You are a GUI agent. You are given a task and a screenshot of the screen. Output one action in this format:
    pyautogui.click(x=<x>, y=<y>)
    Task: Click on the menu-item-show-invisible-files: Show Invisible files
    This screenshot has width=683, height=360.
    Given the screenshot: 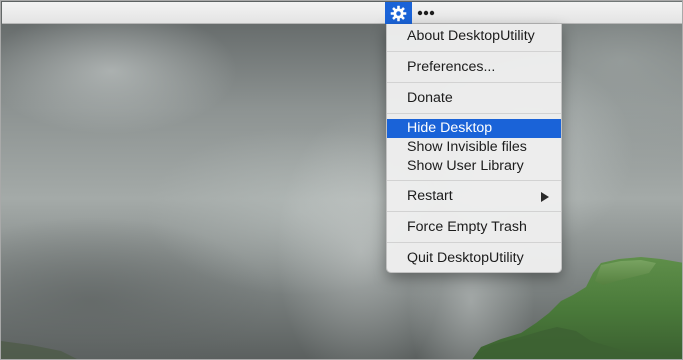 What is the action you would take?
    pyautogui.click(x=474, y=147)
    